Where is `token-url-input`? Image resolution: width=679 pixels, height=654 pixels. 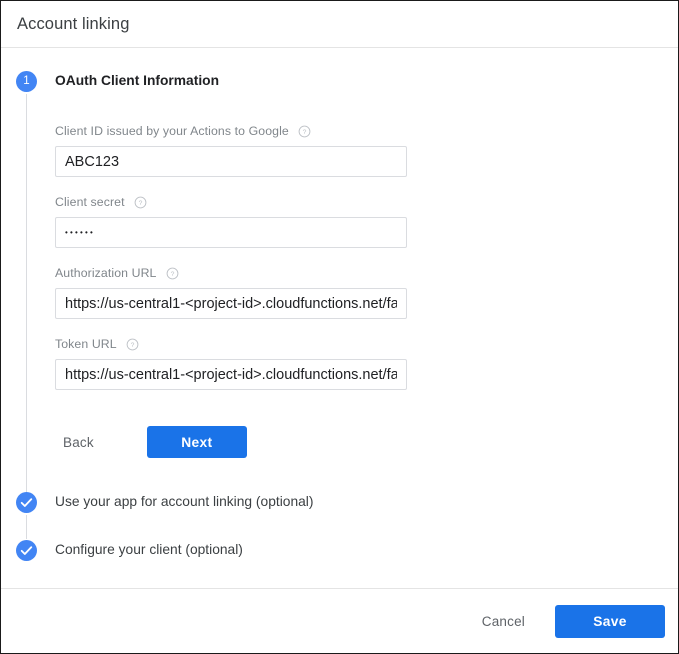
token-url-input is located at coordinates (231, 374).